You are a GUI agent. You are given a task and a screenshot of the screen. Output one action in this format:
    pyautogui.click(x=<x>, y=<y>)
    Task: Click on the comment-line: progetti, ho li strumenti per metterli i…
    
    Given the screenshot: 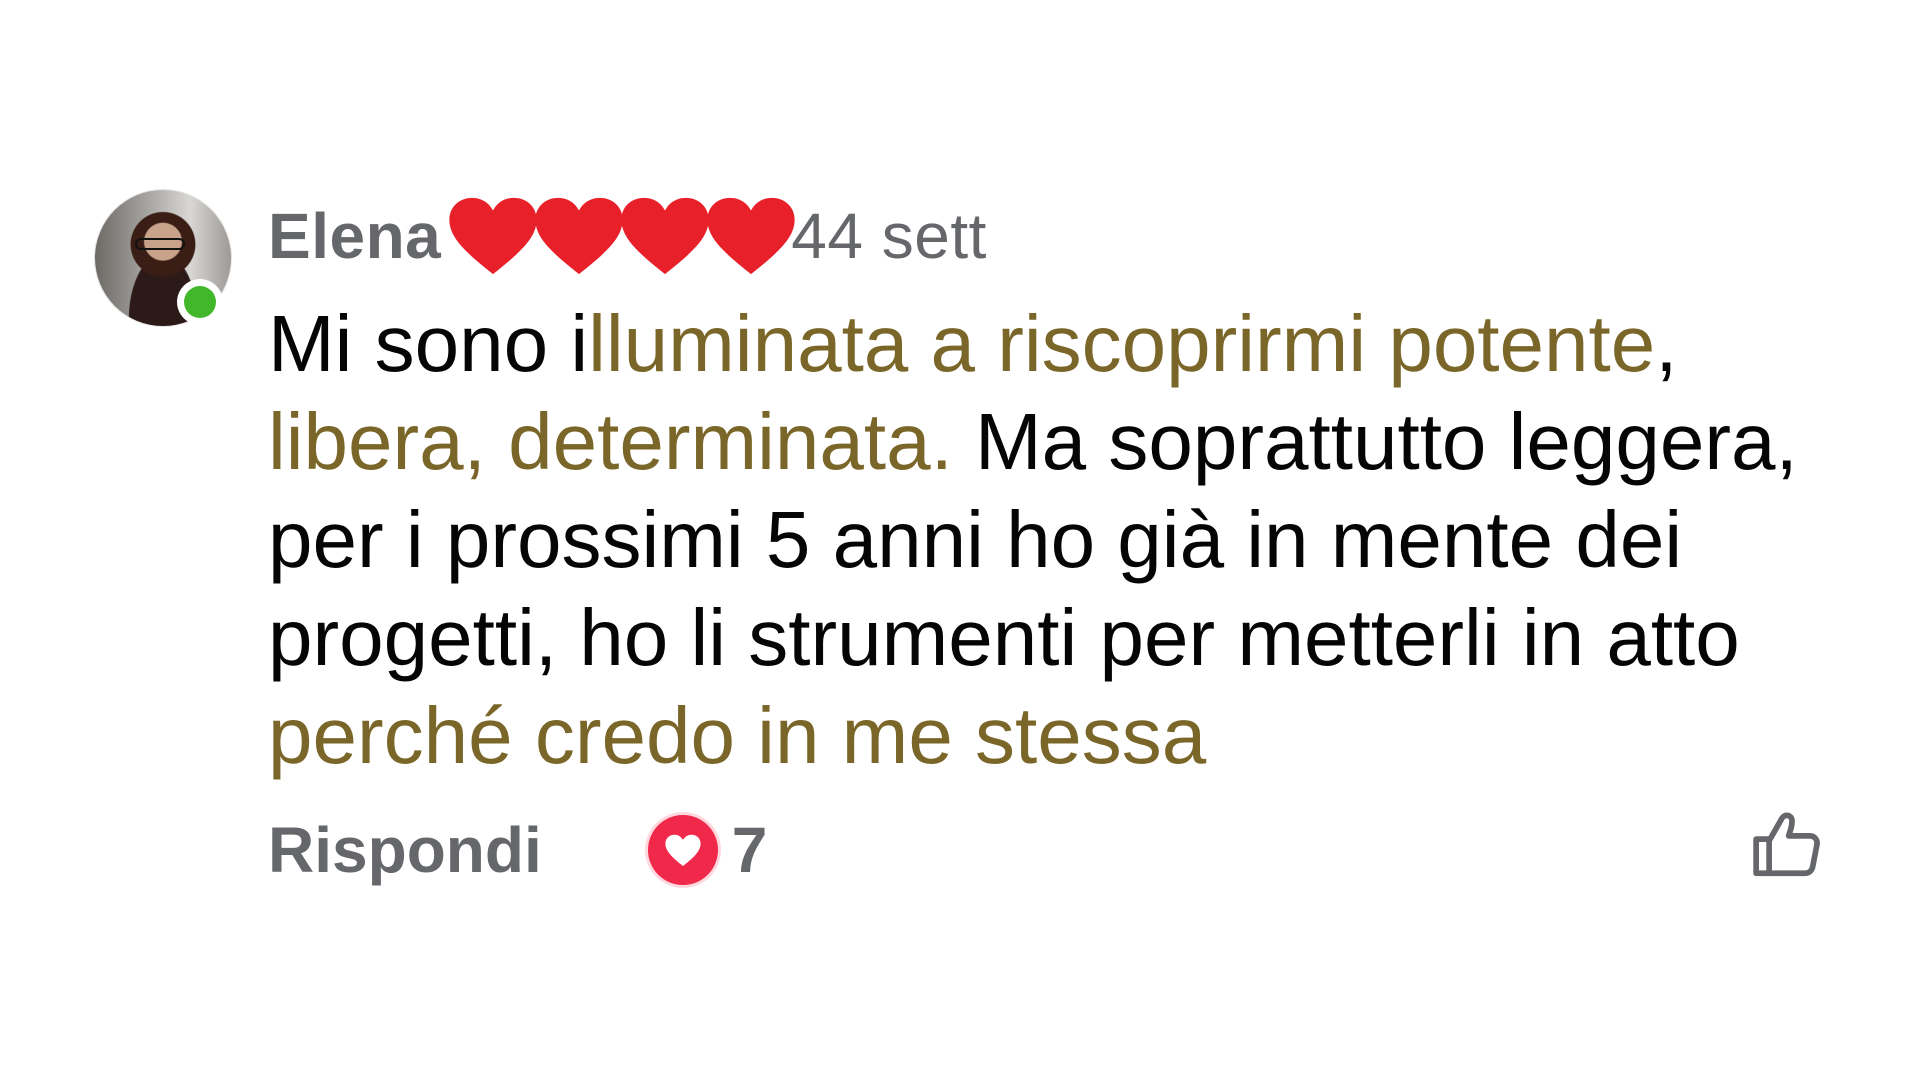 What is the action you would take?
    pyautogui.click(x=1068, y=638)
    